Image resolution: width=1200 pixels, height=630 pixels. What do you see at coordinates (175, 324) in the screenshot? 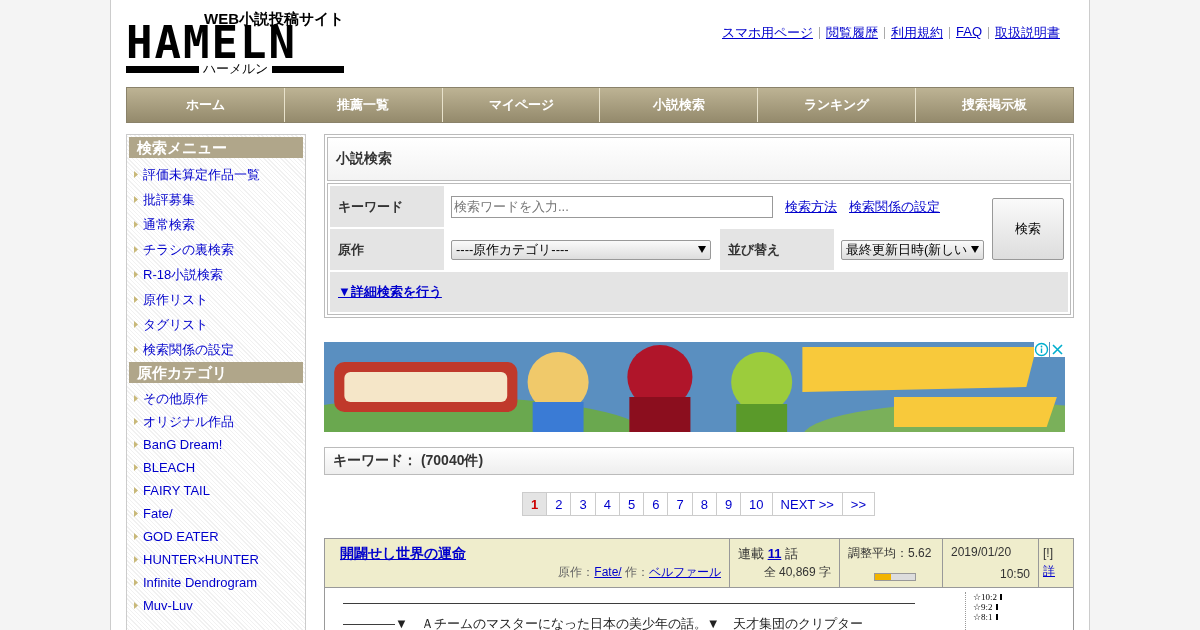
I see `sidebar-link: タグリスト` at bounding box center [175, 324].